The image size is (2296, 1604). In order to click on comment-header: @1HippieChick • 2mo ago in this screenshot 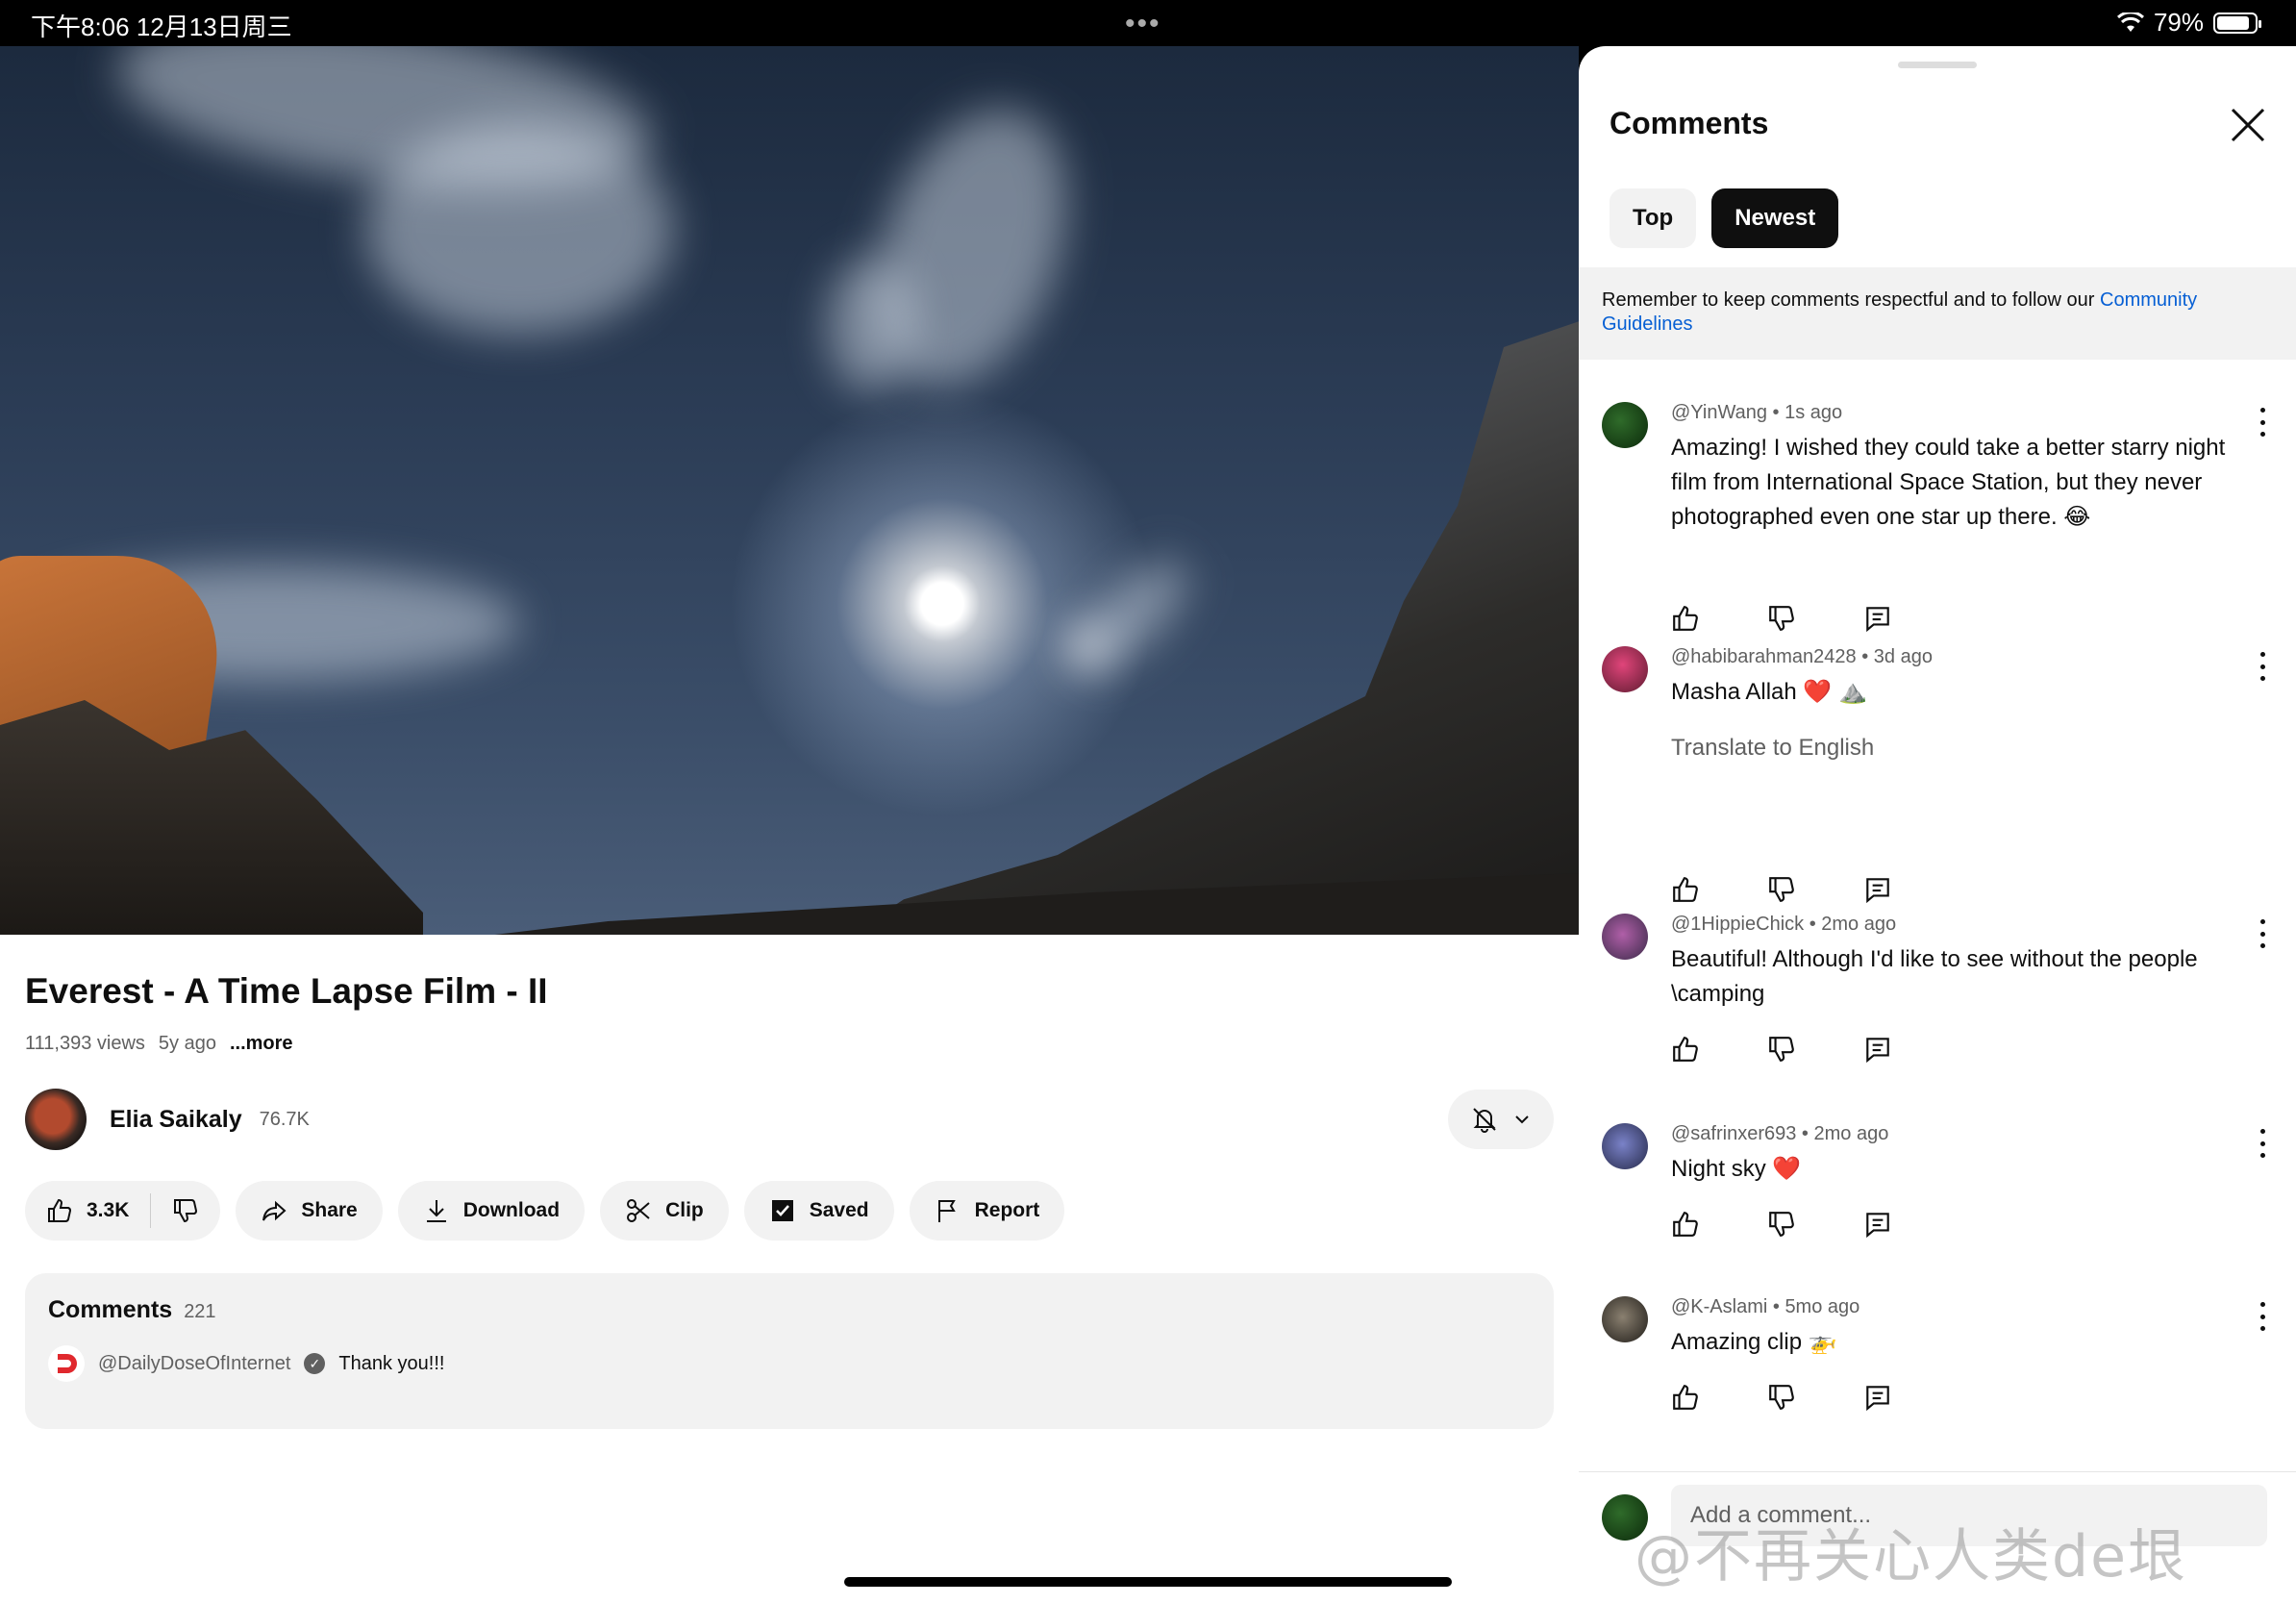, I will do `click(1784, 924)`.